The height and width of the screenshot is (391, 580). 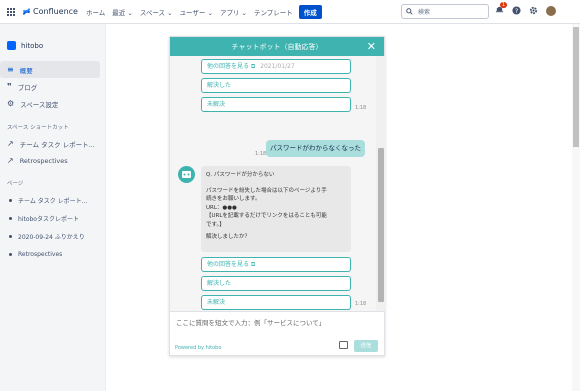 What do you see at coordinates (228, 237) in the screenshot?
I see `bot-line: 解決しましたか？` at bounding box center [228, 237].